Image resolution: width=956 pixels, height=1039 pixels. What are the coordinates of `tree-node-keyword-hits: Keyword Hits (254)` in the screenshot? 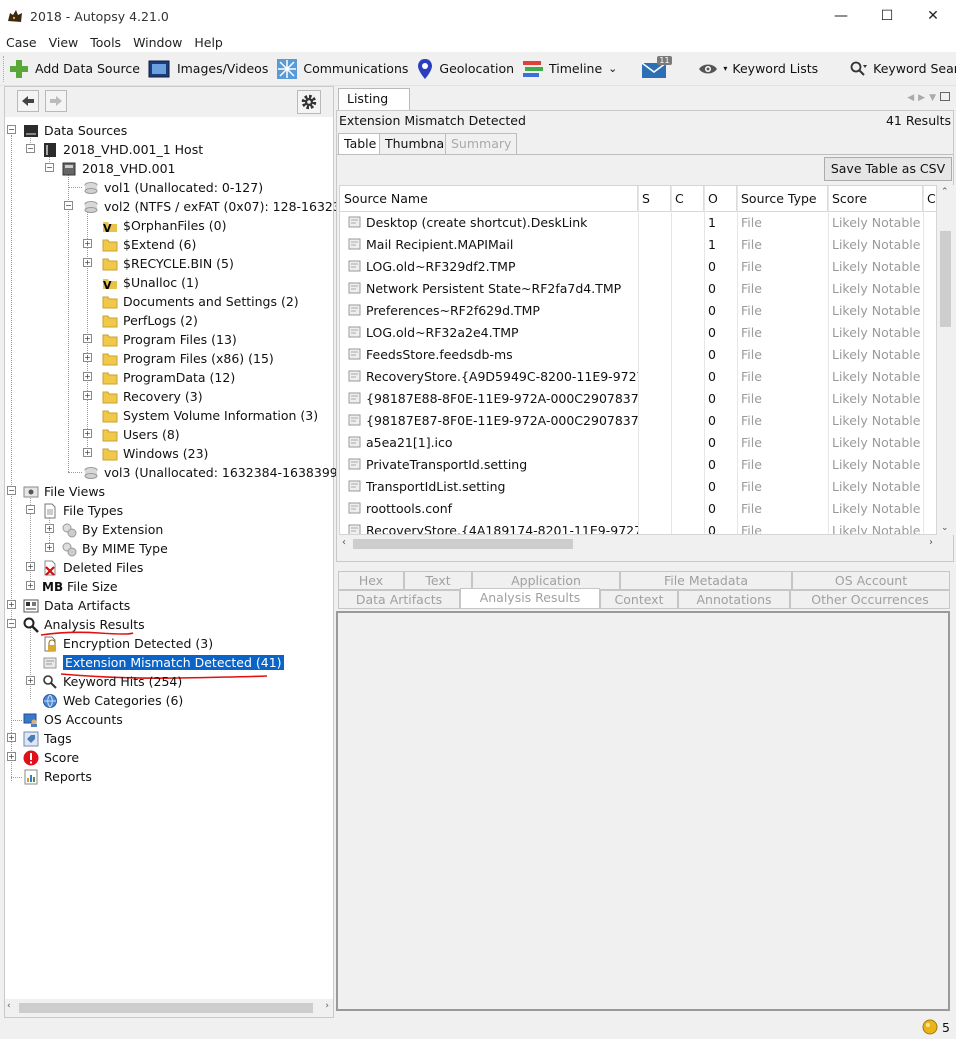 It's located at (112, 681).